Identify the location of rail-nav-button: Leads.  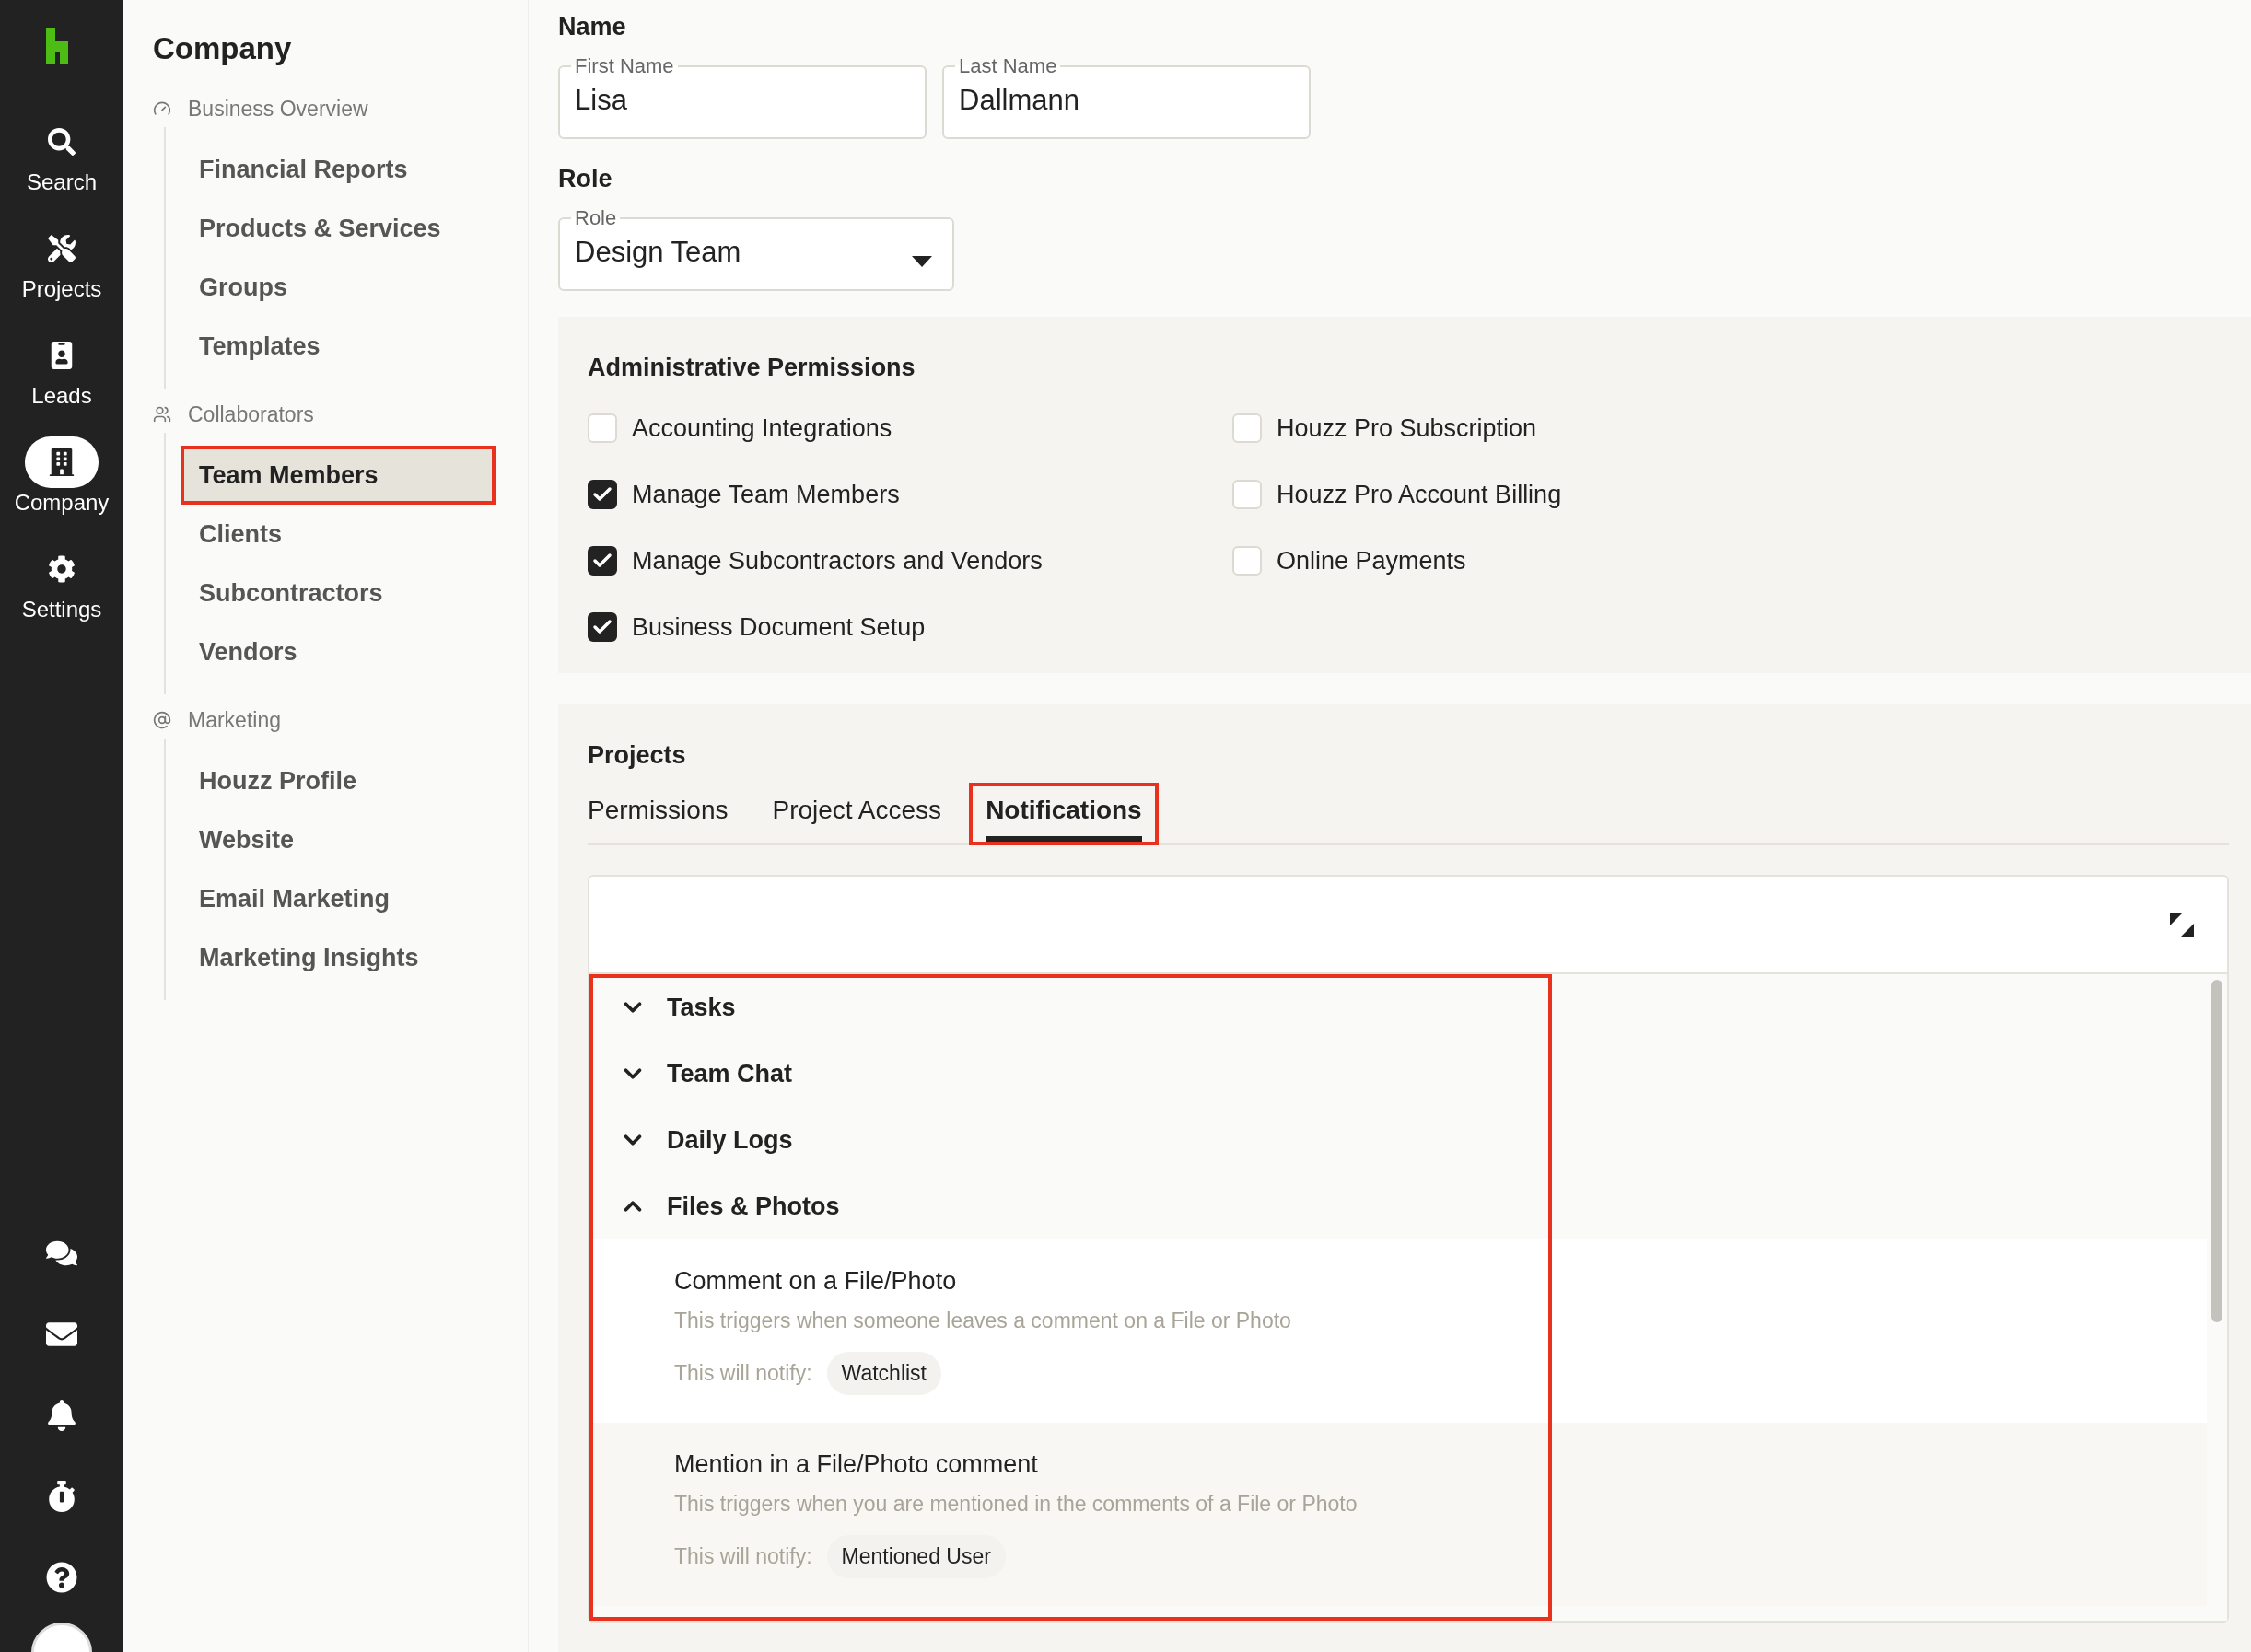
(61, 369).